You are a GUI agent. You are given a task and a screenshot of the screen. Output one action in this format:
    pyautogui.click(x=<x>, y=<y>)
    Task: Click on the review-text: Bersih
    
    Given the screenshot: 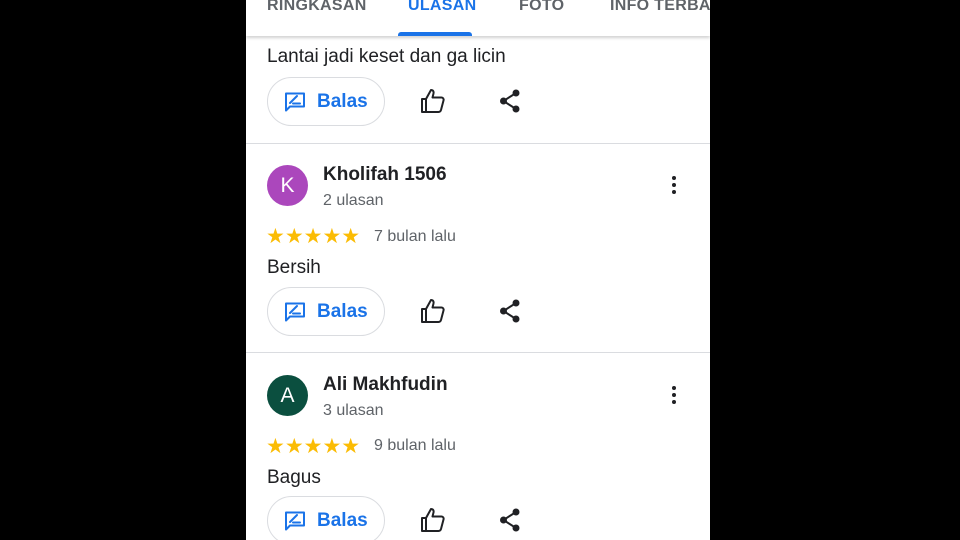 What is the action you would take?
    pyautogui.click(x=294, y=267)
    